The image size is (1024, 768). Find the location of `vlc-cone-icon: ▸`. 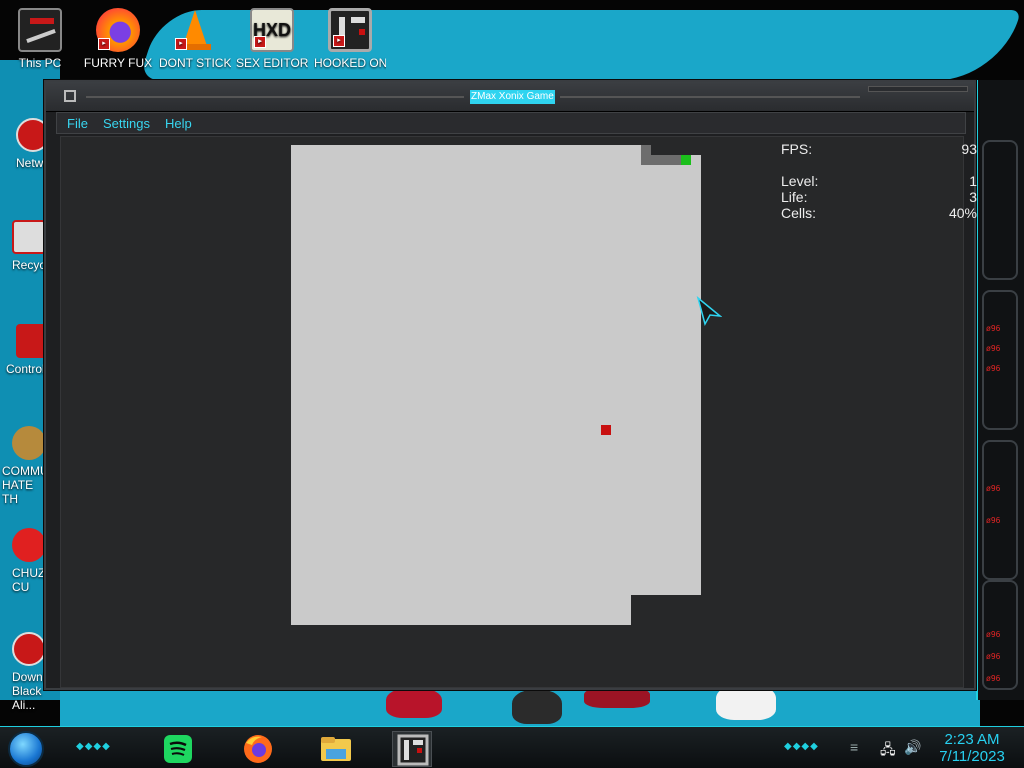

vlc-cone-icon: ▸ is located at coordinates (195, 30).